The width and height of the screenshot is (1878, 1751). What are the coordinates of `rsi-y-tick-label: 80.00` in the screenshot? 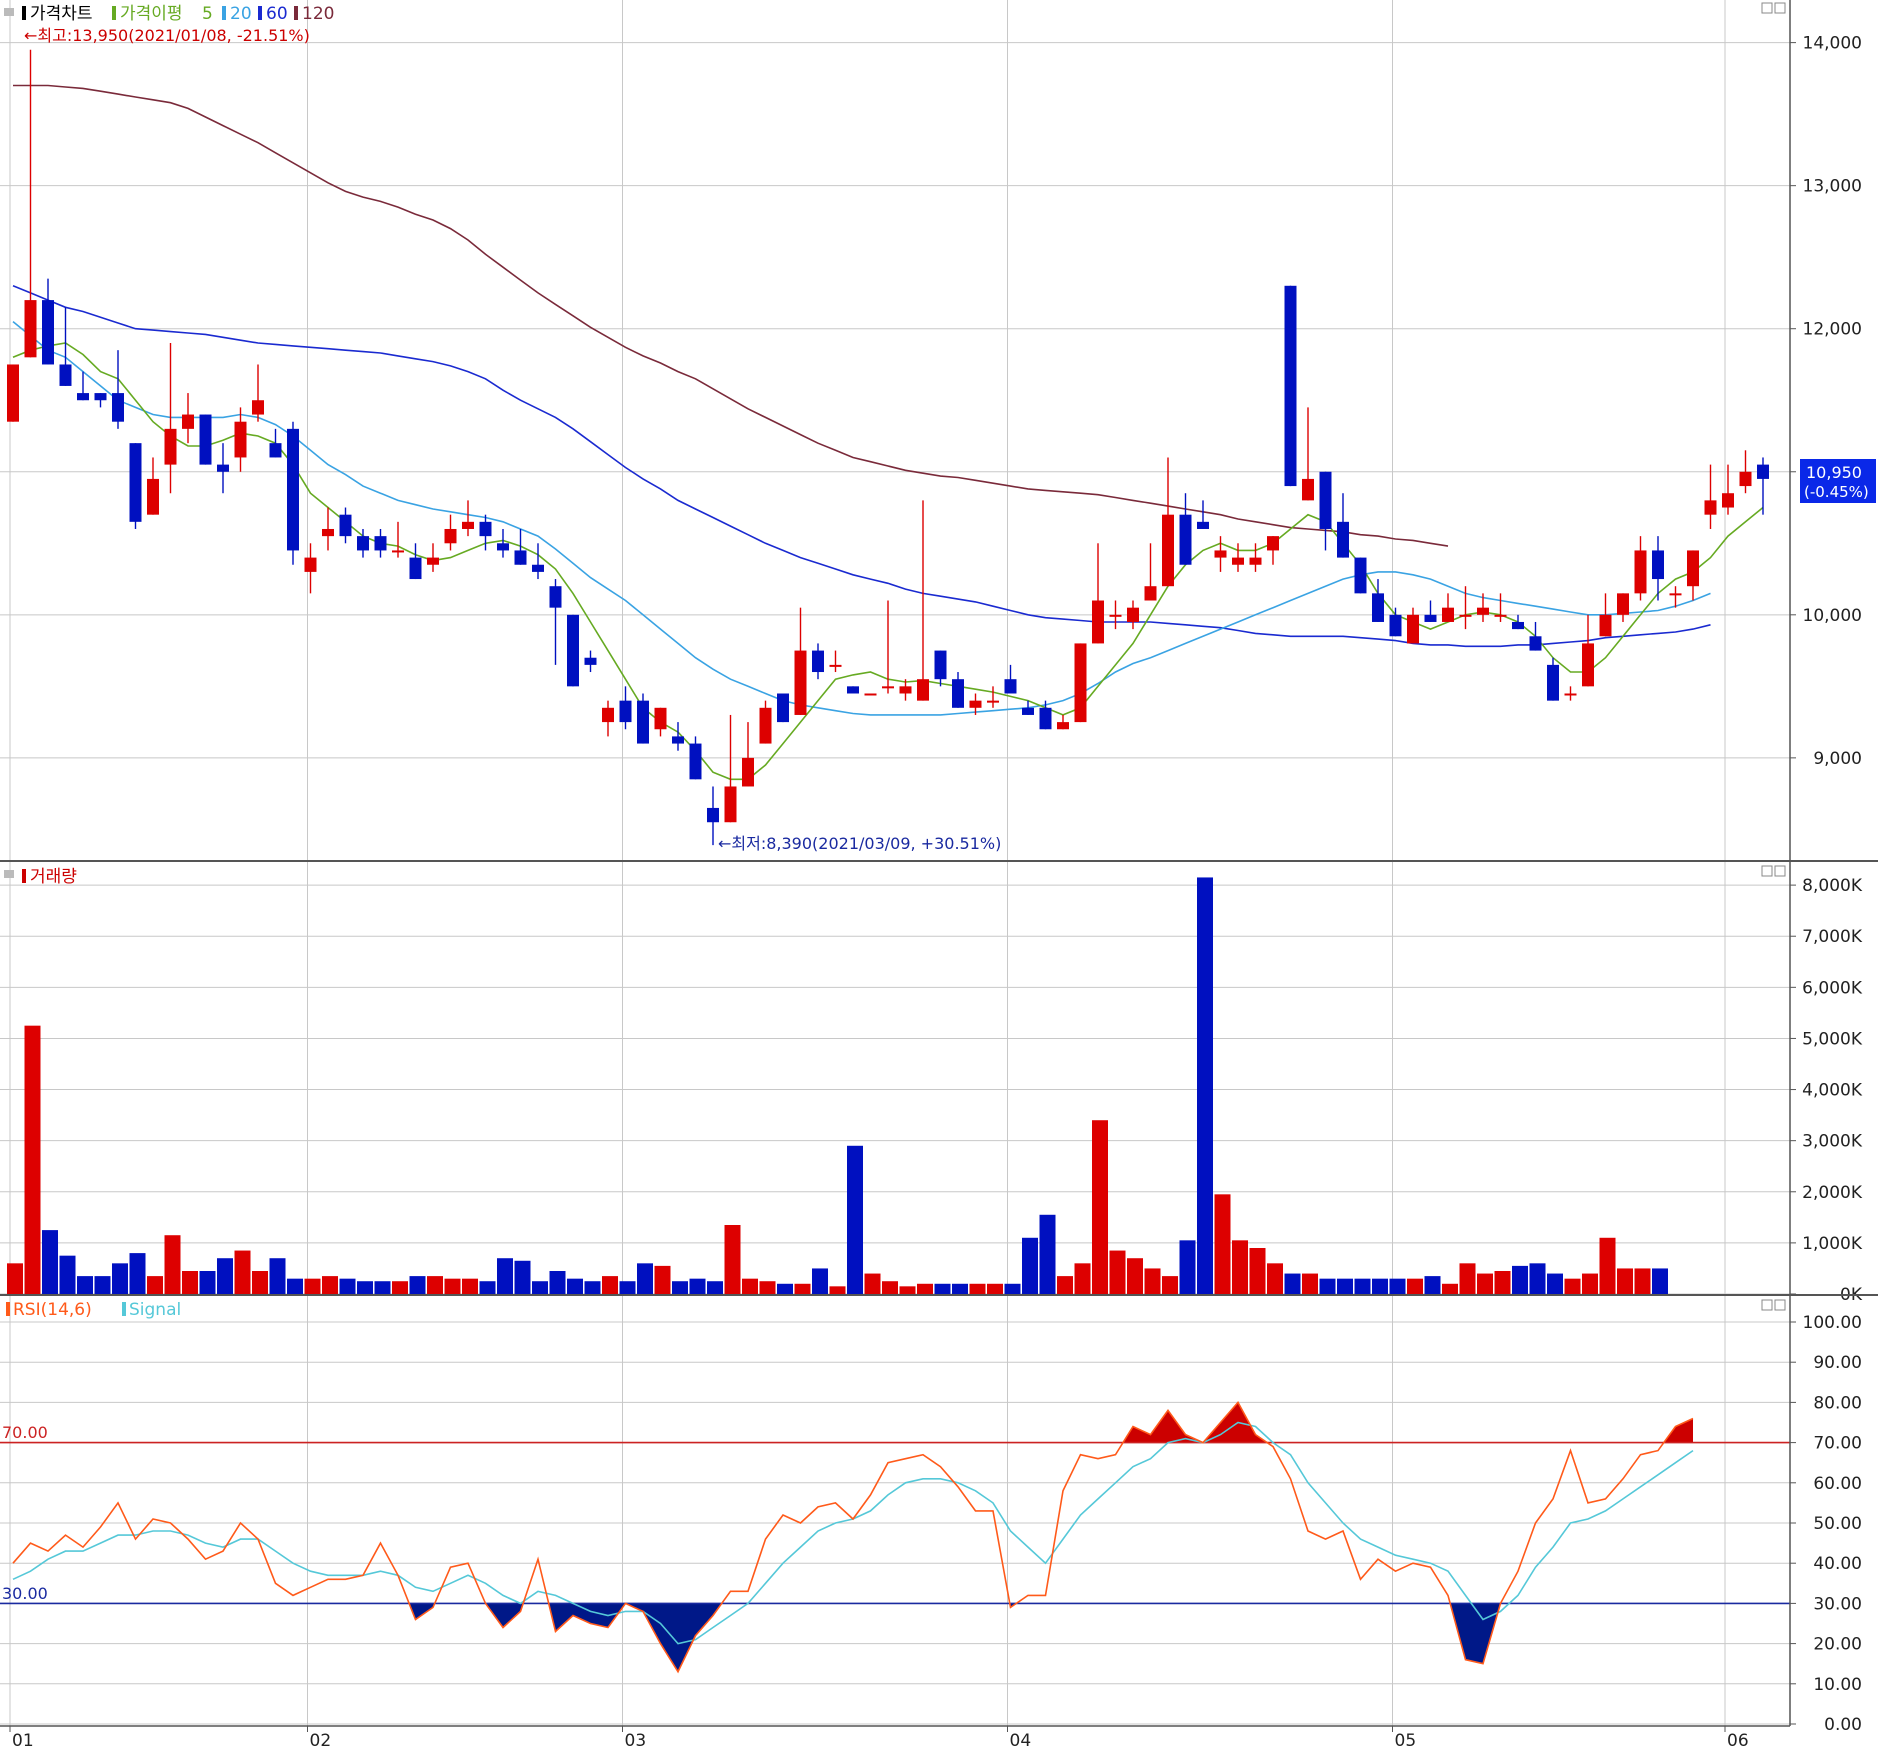 It's located at (1837, 1403).